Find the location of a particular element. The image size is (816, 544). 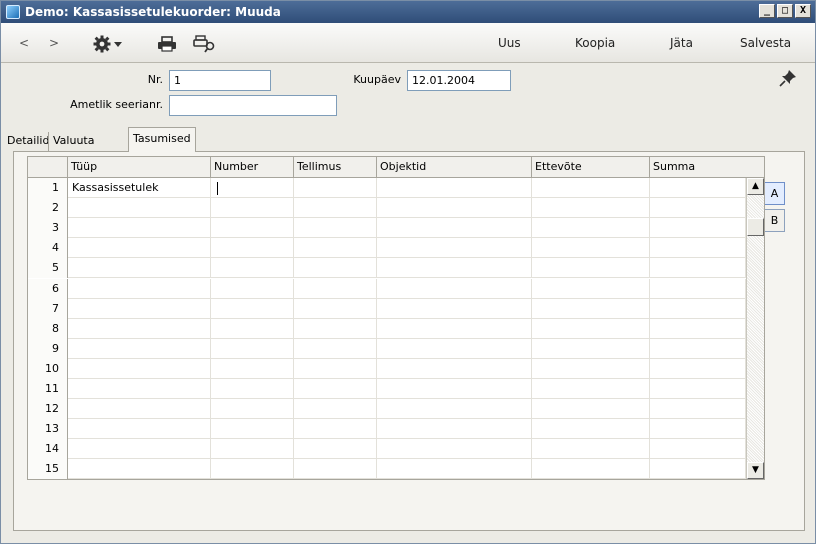

pin-button is located at coordinates (788, 79).